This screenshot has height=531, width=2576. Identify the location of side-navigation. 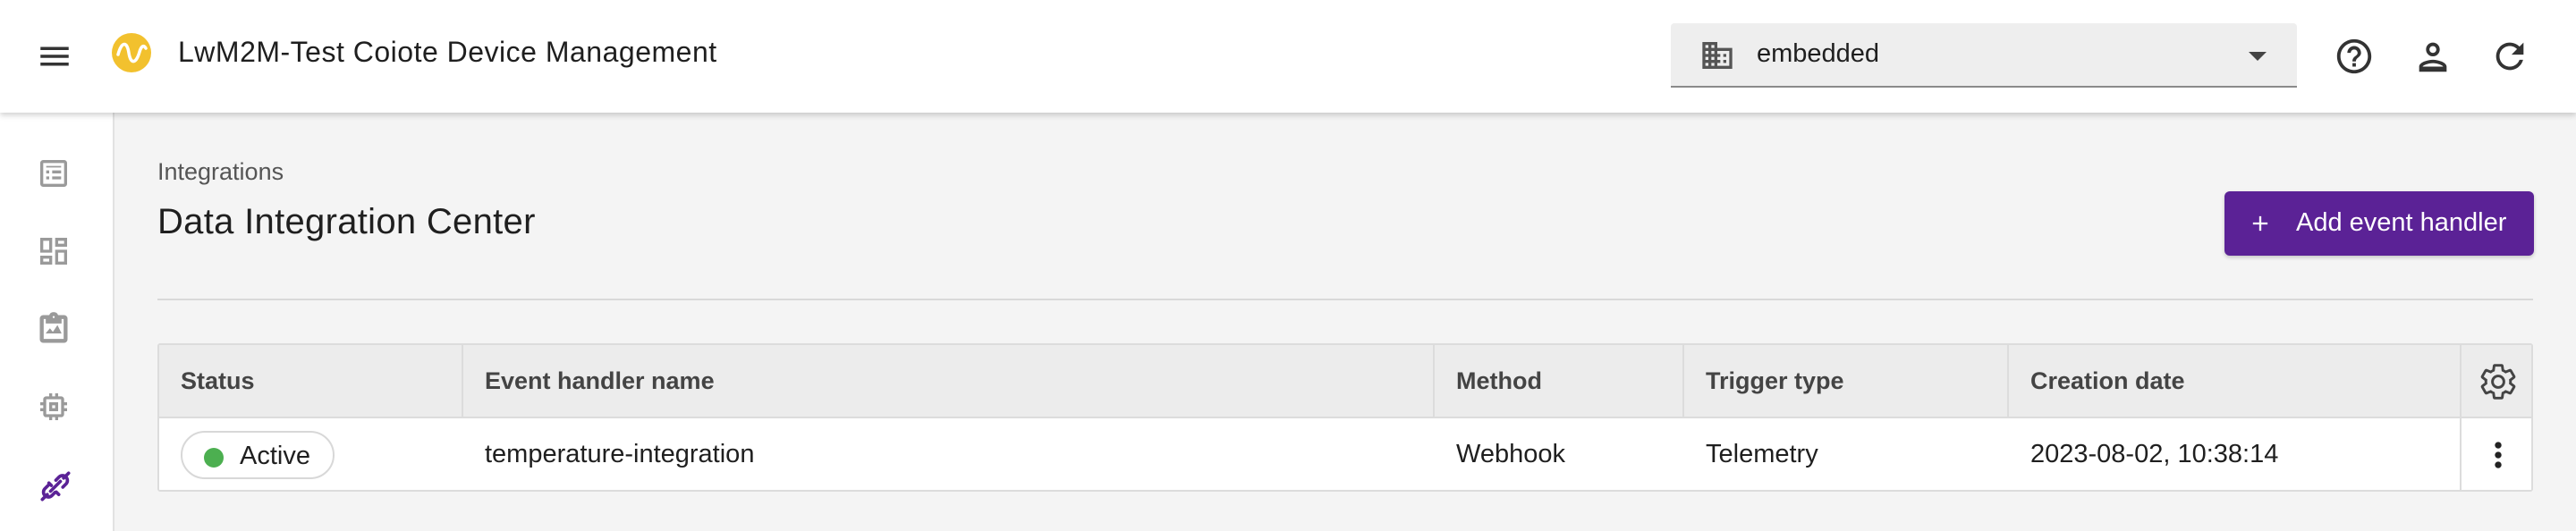
(57, 322).